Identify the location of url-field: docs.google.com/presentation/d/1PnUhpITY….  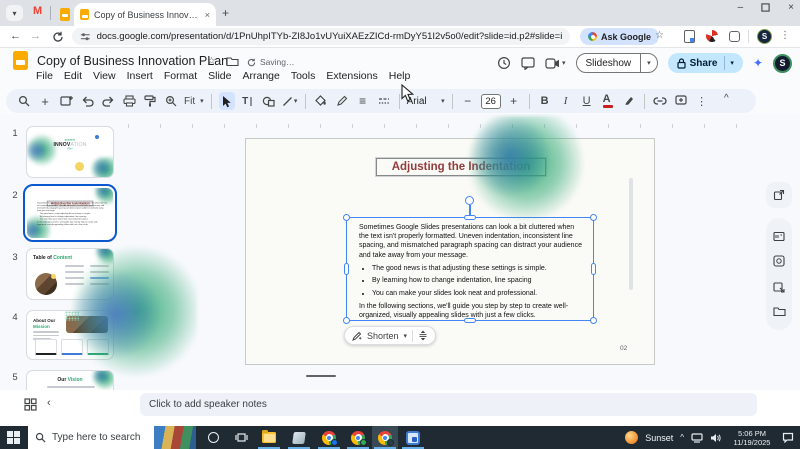
(321, 36).